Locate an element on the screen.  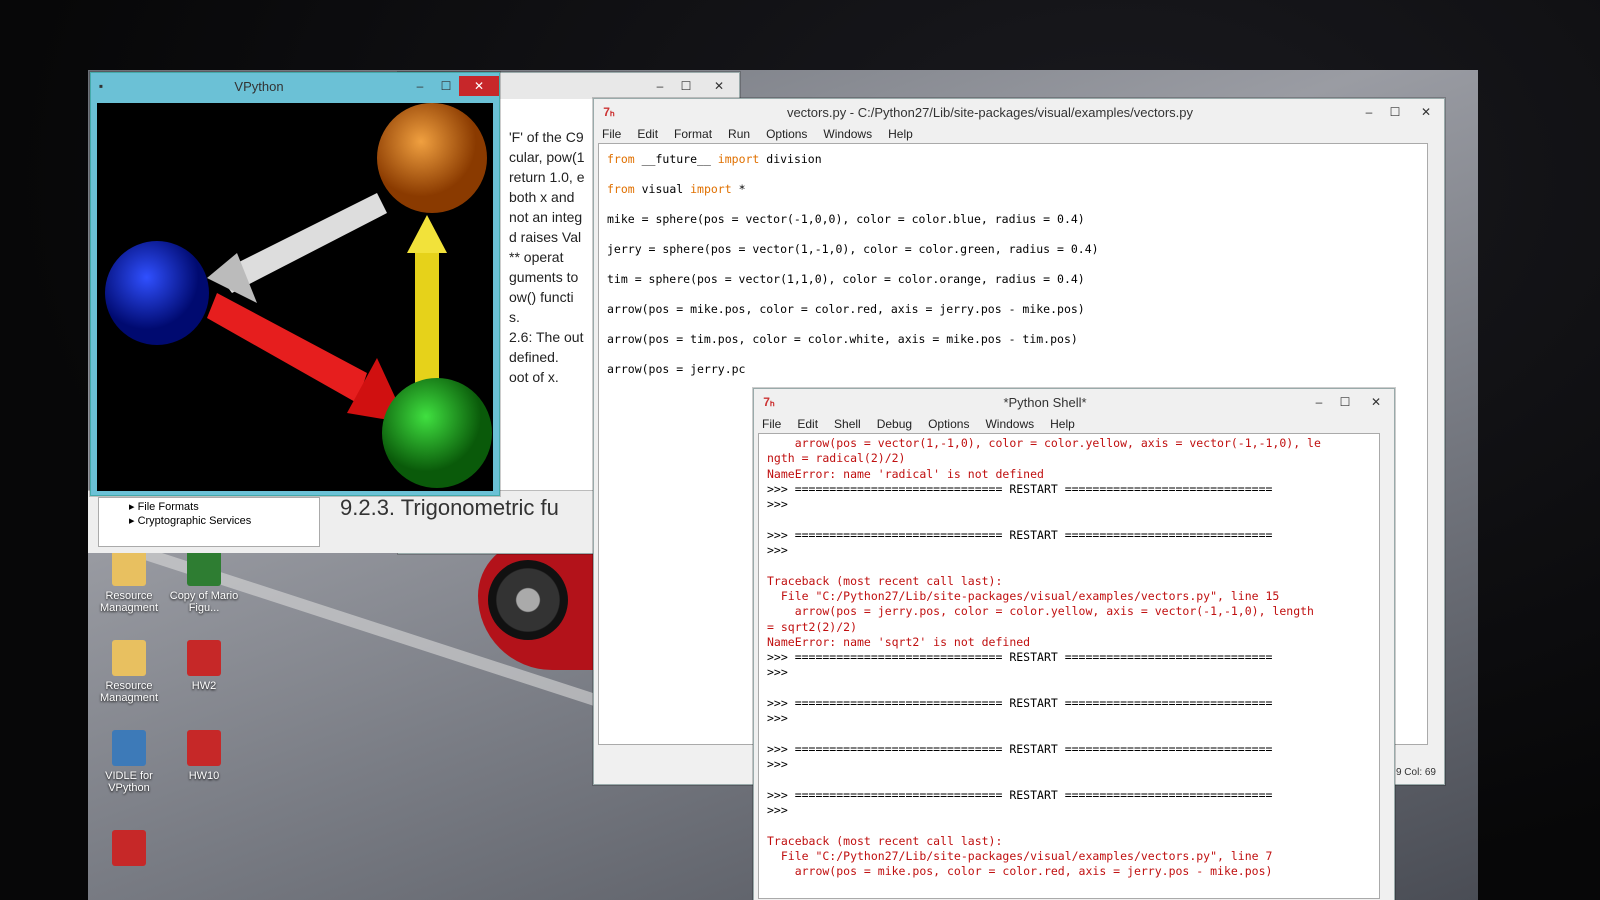
code-text: division is located at coordinates (790, 159).